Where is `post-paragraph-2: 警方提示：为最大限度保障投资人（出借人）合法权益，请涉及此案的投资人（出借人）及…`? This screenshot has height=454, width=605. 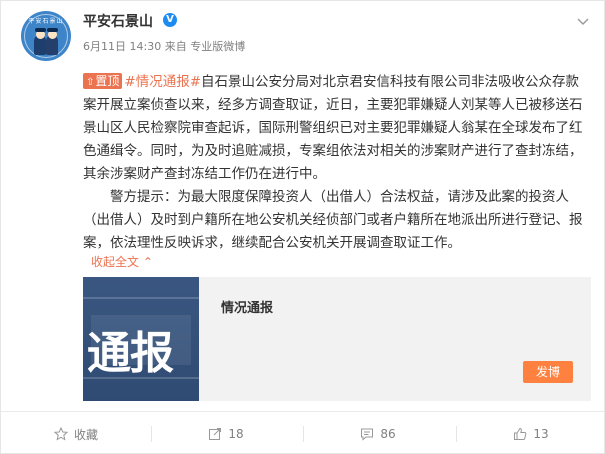
post-paragraph-2: 警方提示：为最大限度保障投资人（出借人）合法权益，请涉及此案的投资人（出借人）及… is located at coordinates (333, 220).